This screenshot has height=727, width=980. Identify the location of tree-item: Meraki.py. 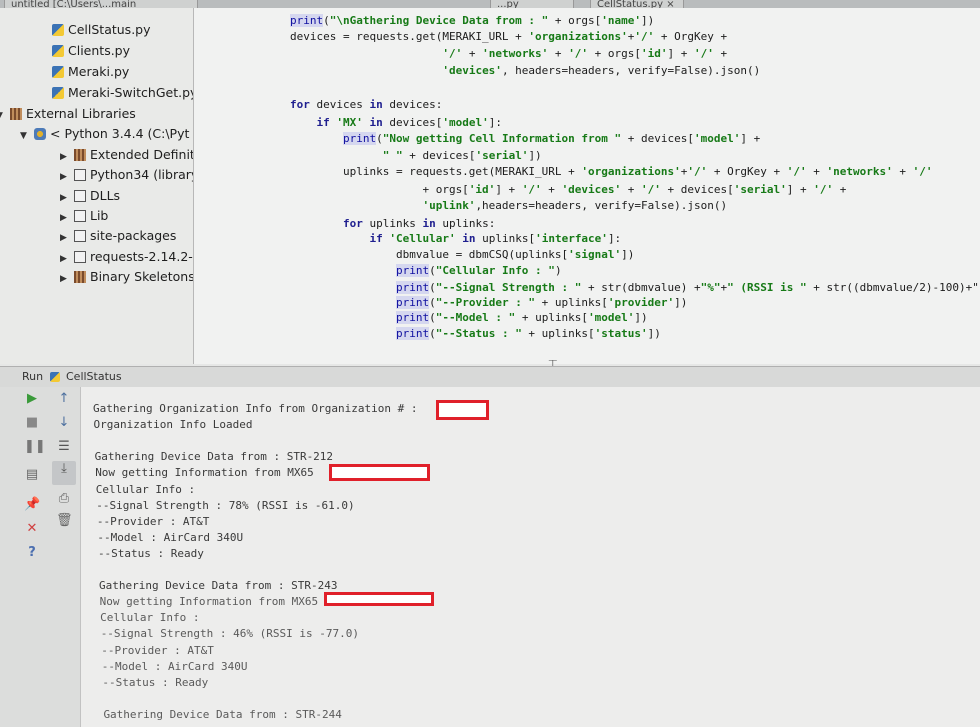
(90, 72).